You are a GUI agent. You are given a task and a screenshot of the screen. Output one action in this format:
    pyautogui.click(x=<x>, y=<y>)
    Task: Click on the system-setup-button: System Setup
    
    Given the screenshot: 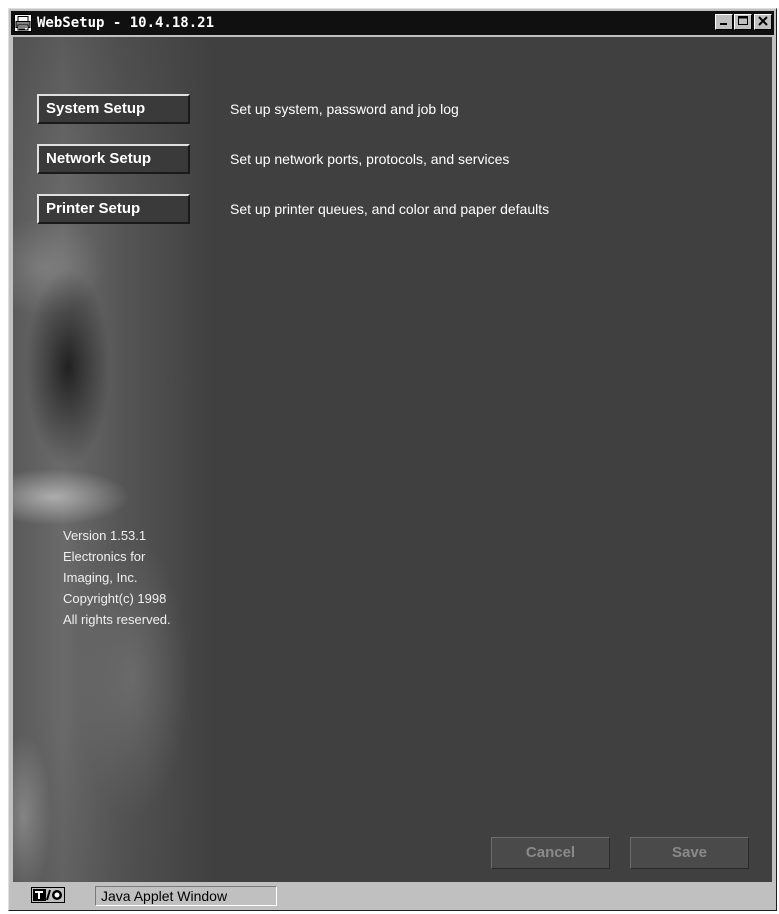 What is the action you would take?
    pyautogui.click(x=113, y=109)
    